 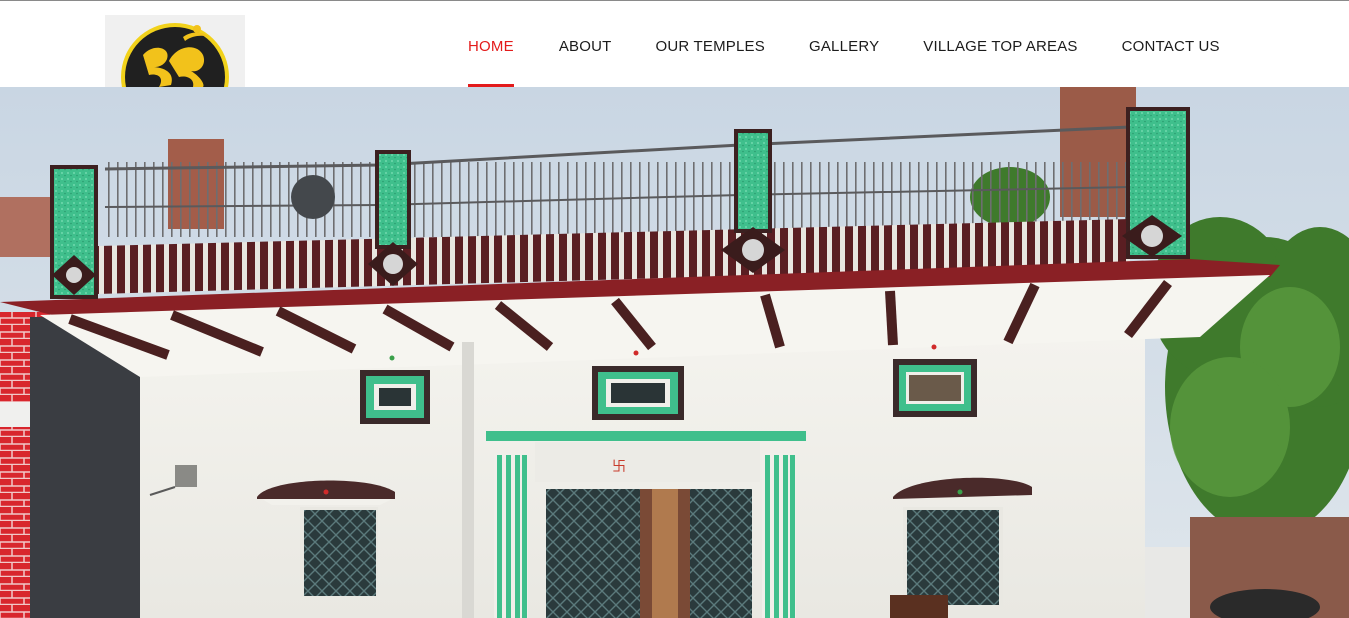 I want to click on nav-item-village-top-areas: VILLAGE TOP AREAS, so click(x=1000, y=44).